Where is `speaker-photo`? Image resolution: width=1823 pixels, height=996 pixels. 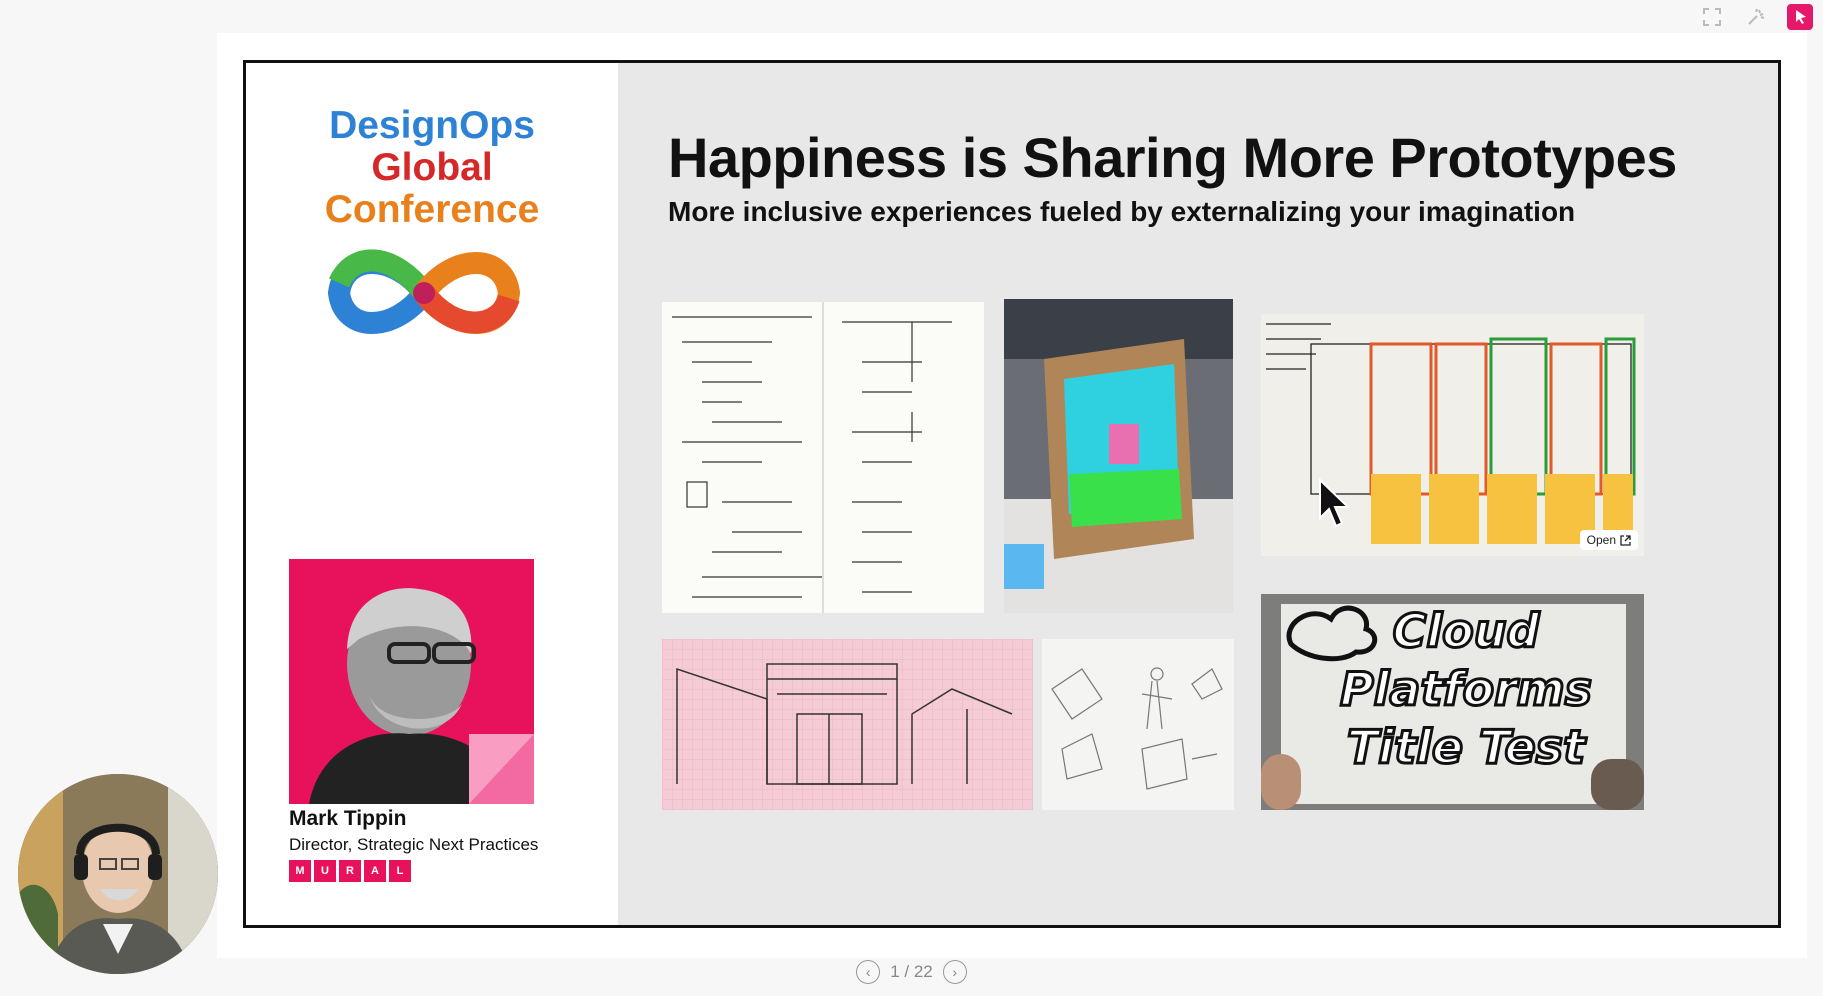
speaker-photo is located at coordinates (411, 681).